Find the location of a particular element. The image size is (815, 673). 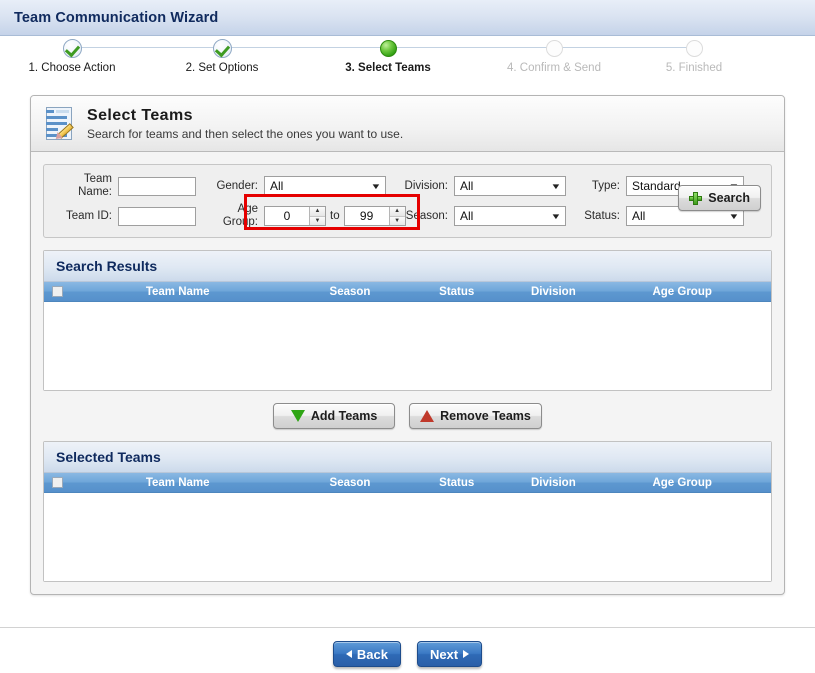

team-id-input is located at coordinates (157, 216).